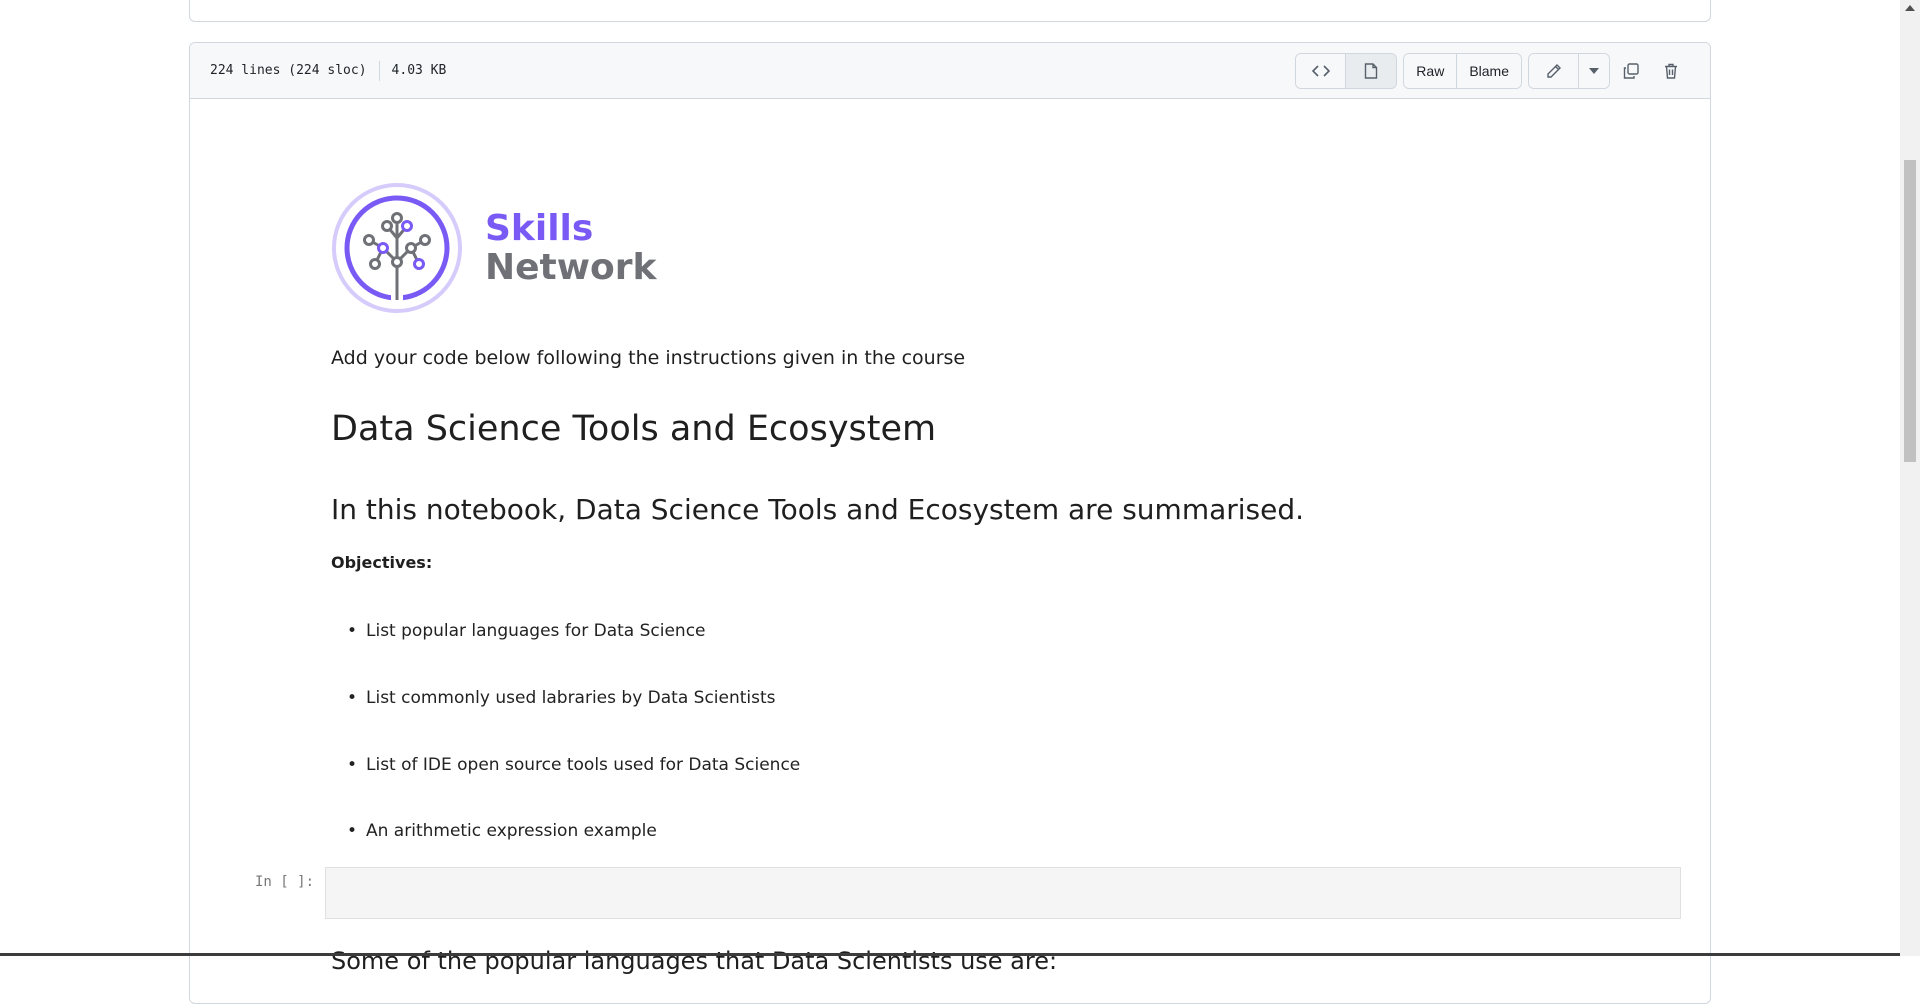 This screenshot has width=1920, height=1004. What do you see at coordinates (397, 248) in the screenshot?
I see `tree-logo-icon` at bounding box center [397, 248].